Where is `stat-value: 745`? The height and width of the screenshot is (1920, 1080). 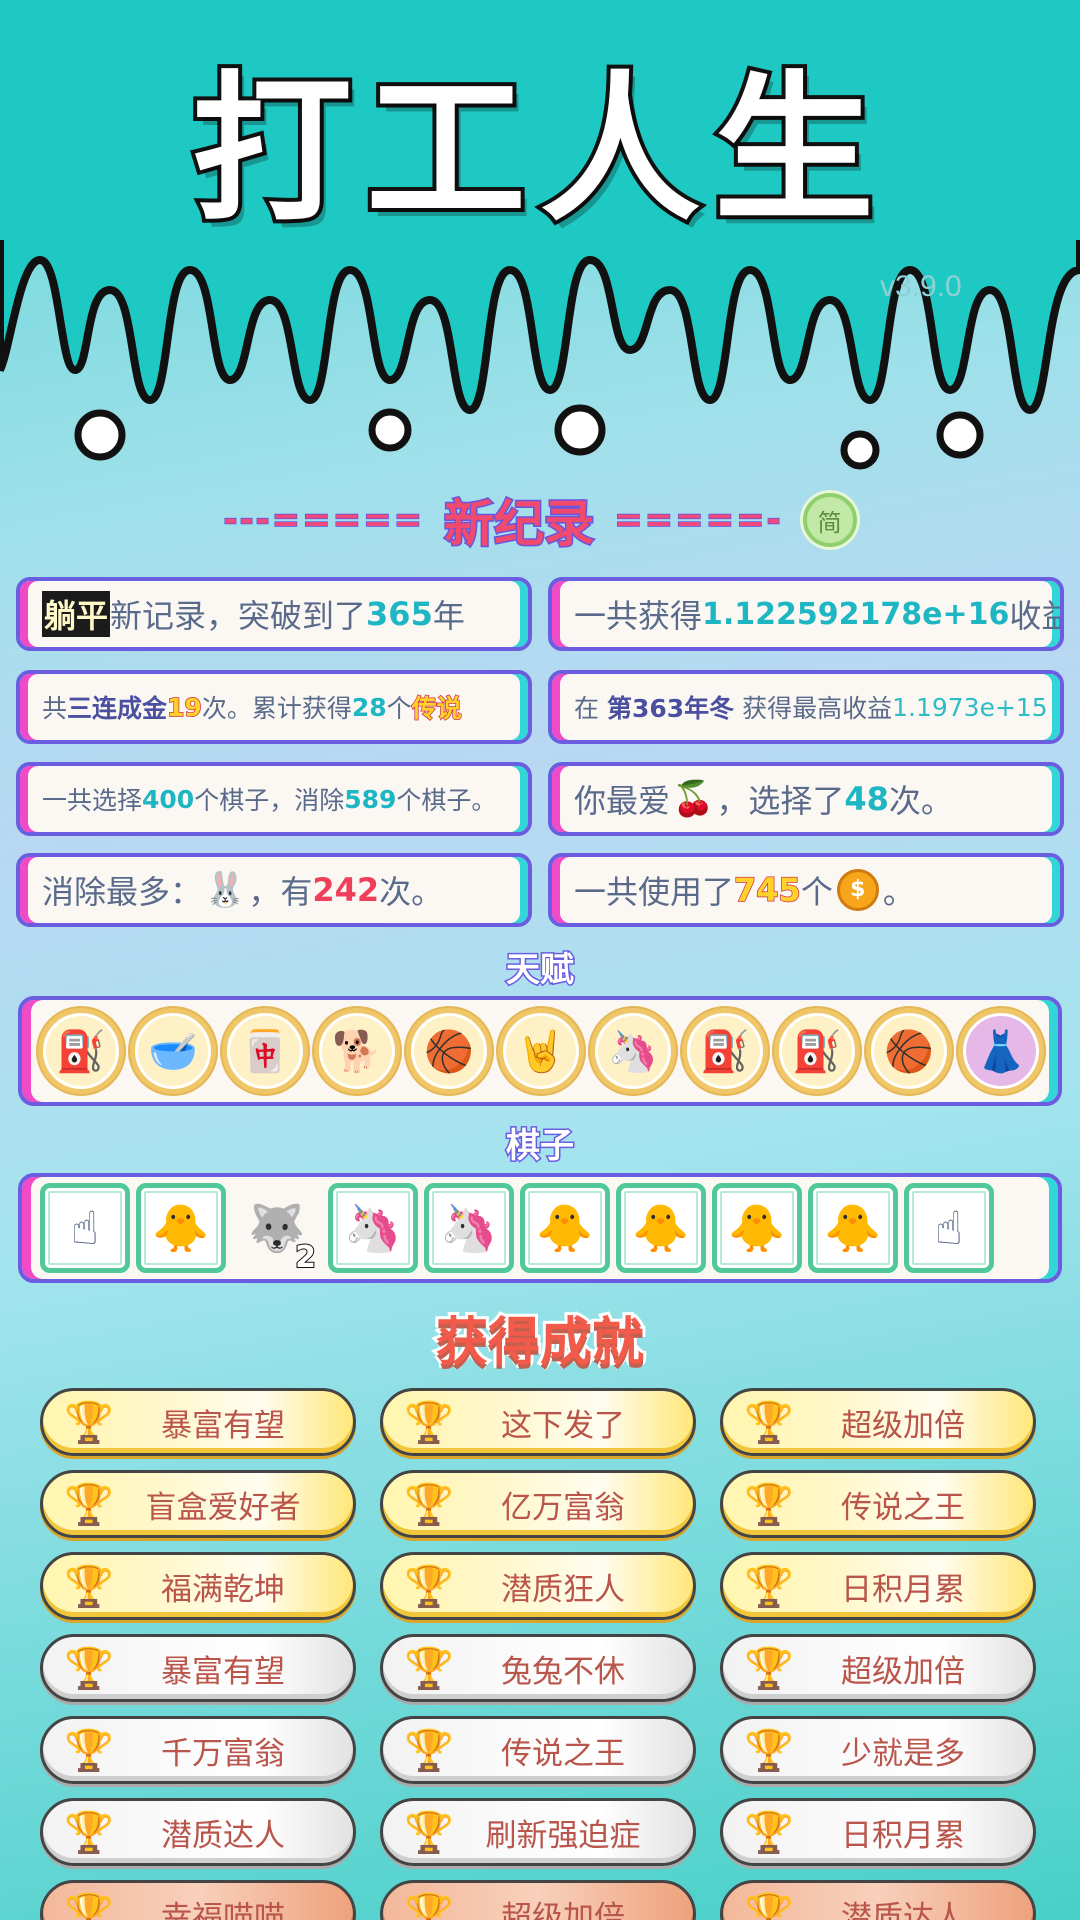 stat-value: 745 is located at coordinates (767, 890).